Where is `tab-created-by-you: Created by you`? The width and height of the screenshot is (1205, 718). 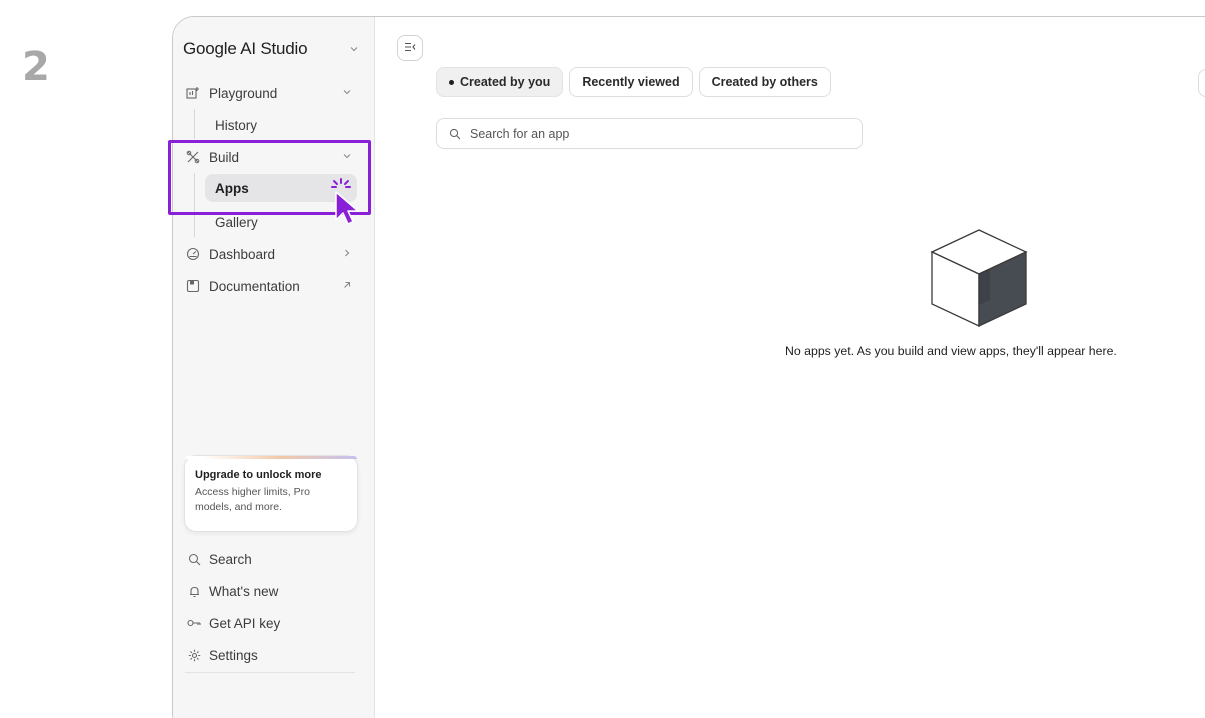
tab-created-by-you: Created by you is located at coordinates (500, 82).